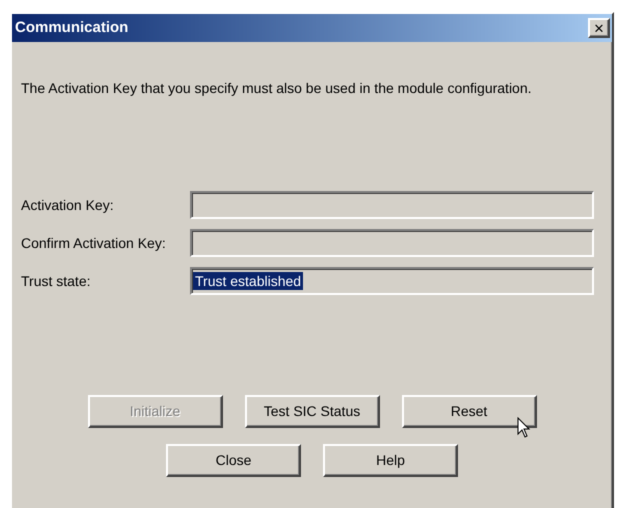  What do you see at coordinates (94, 243) in the screenshot?
I see `field-label: Confirm Activation Key:` at bounding box center [94, 243].